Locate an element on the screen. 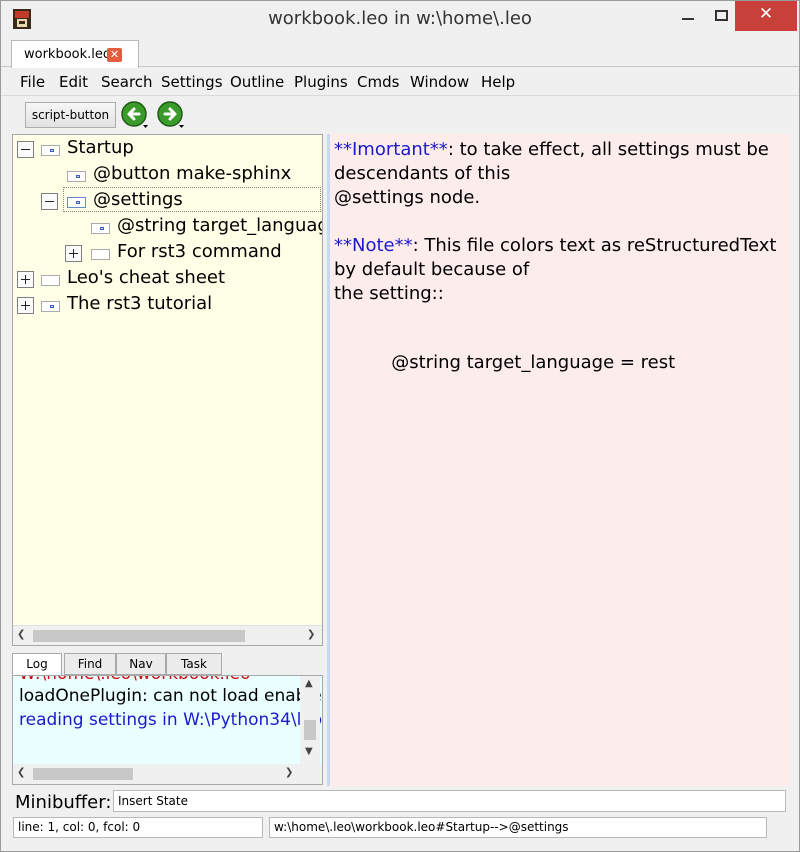 The width and height of the screenshot is (800, 852). back-arrow-icon is located at coordinates (135, 115).